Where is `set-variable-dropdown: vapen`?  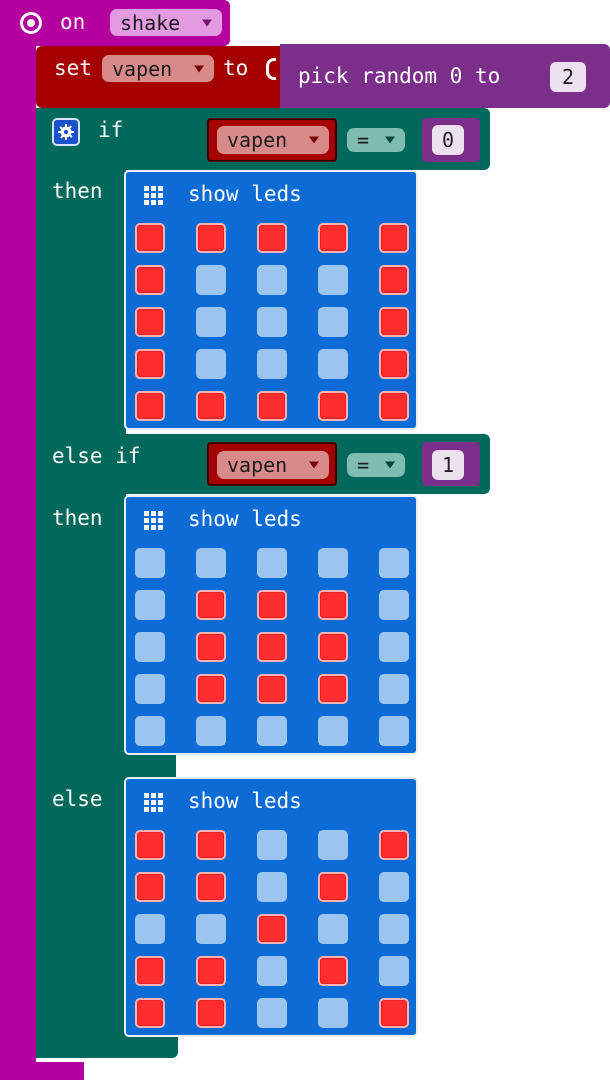
set-variable-dropdown: vapen is located at coordinates (158, 68).